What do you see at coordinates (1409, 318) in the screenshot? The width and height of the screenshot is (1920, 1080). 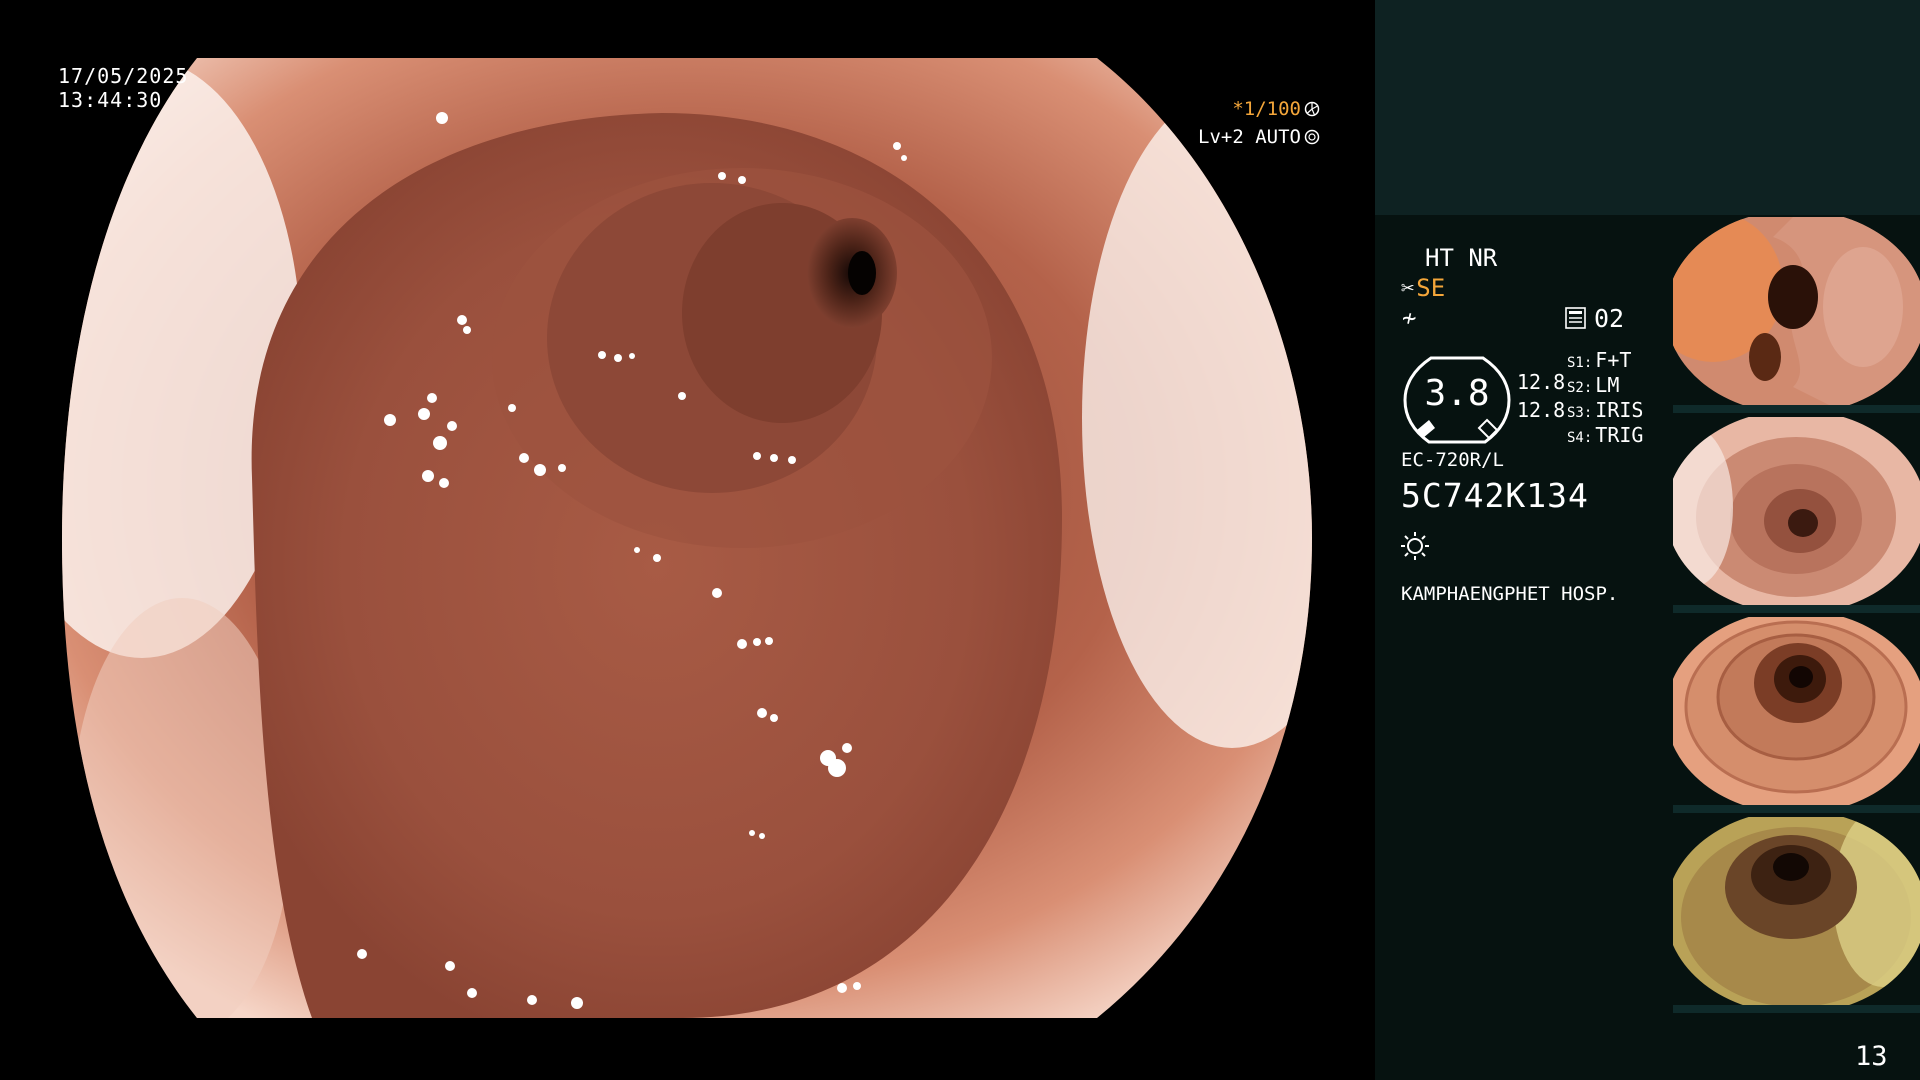 I see `filter-icon: ≁` at bounding box center [1409, 318].